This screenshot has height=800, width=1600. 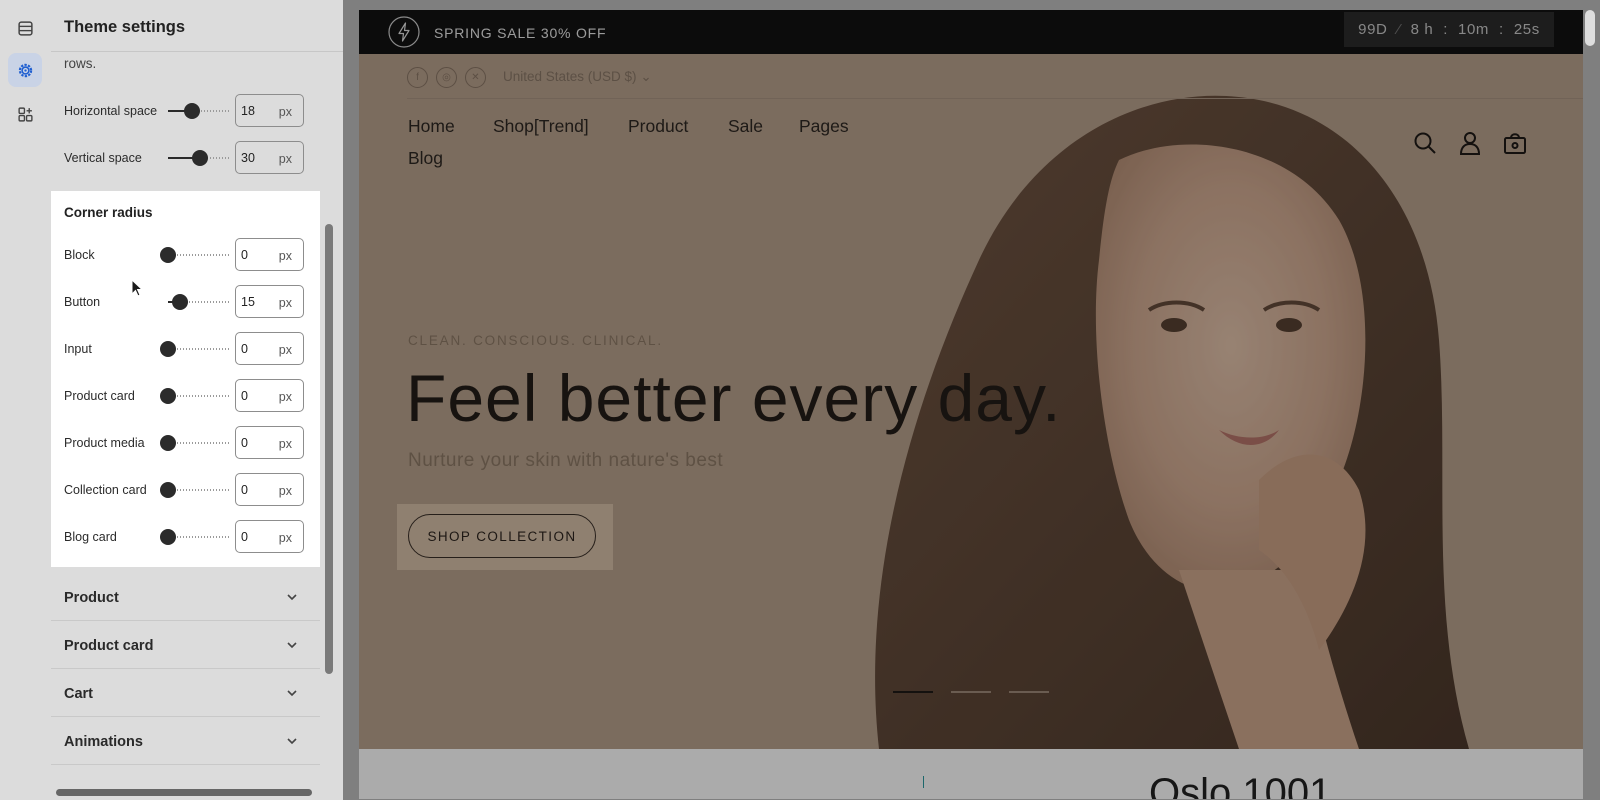 What do you see at coordinates (431, 126) in the screenshot?
I see `nav-home: Home` at bounding box center [431, 126].